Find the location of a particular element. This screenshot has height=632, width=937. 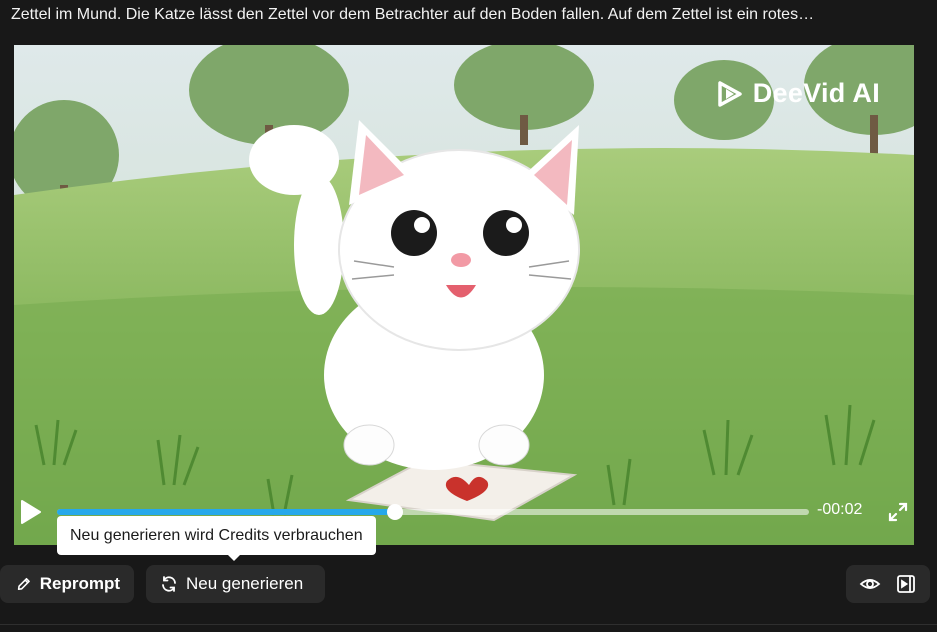

fullscreen-icon is located at coordinates (898, 512).